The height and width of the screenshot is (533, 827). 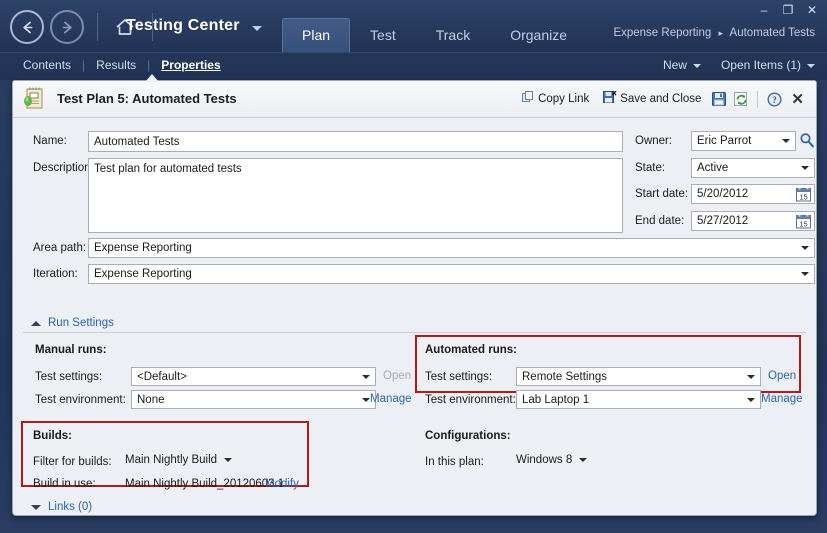 What do you see at coordinates (63, 168) in the screenshot?
I see `description-label: Description:` at bounding box center [63, 168].